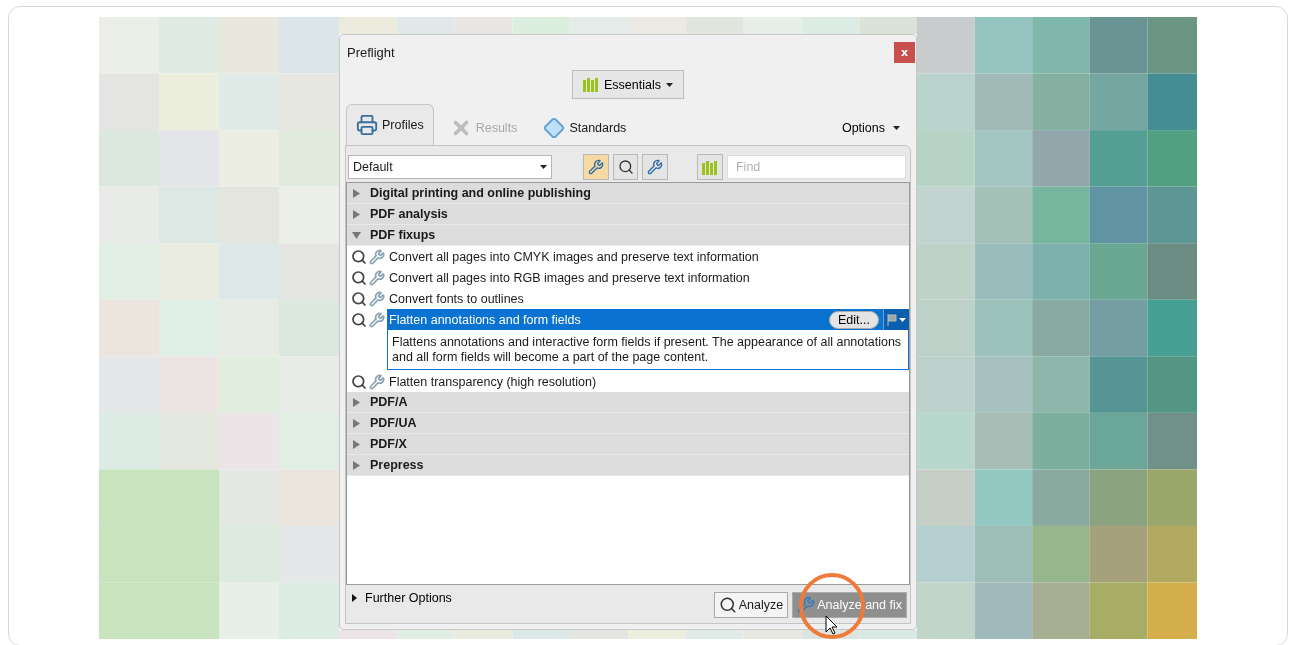  Describe the element at coordinates (493, 381) in the screenshot. I see `item-label: Flatten transparency (high resolution)` at that location.